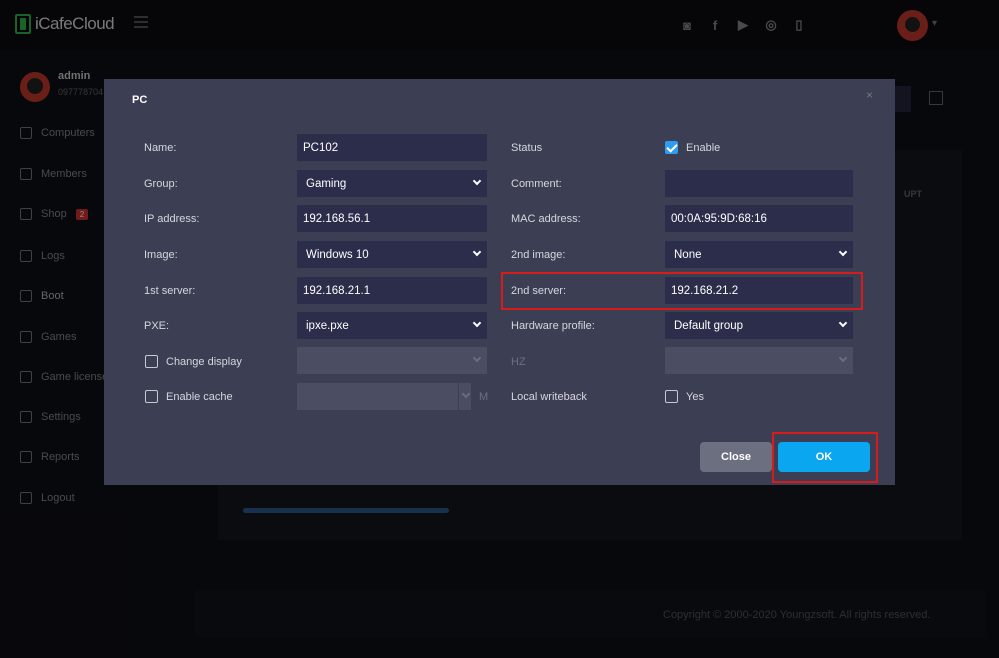  I want to click on second-image-select: None, so click(759, 254).